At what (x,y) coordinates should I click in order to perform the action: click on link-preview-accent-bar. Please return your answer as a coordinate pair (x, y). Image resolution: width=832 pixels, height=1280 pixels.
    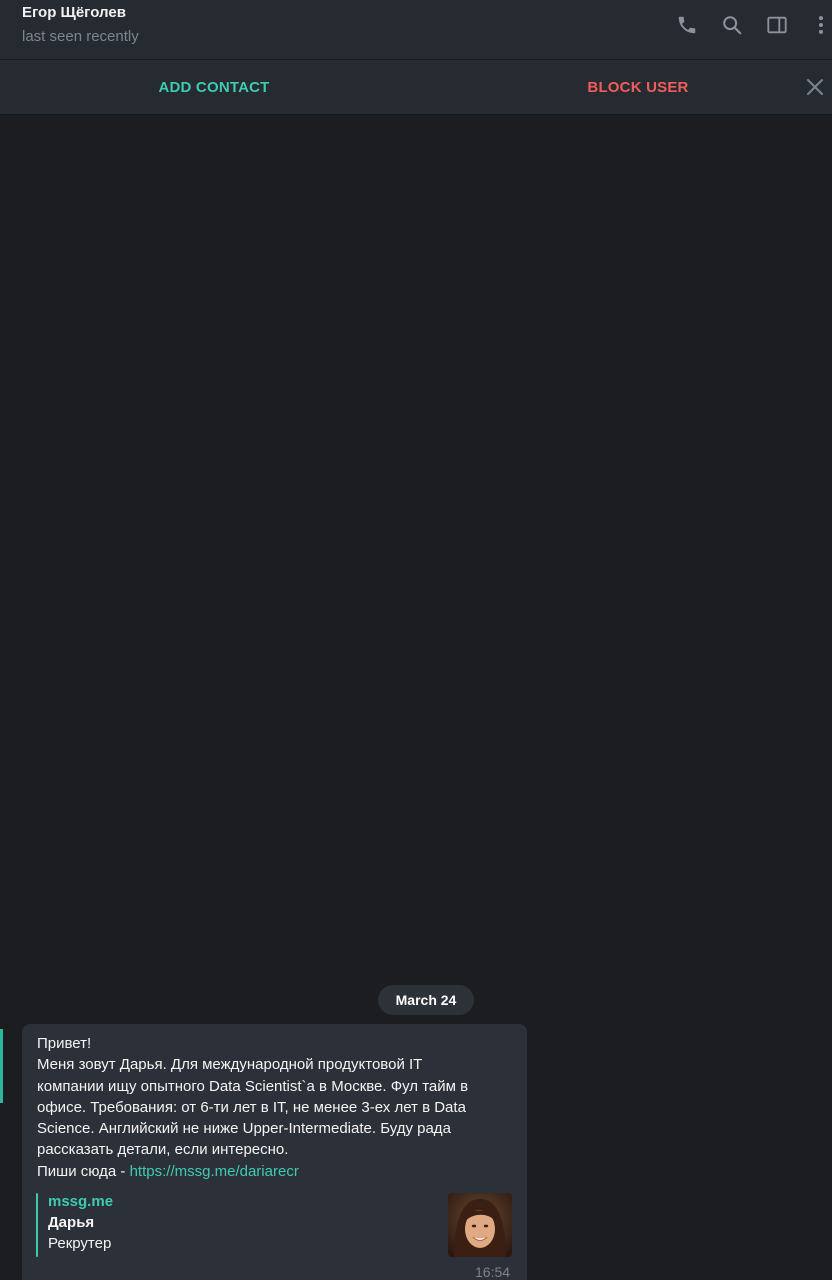
    Looking at the image, I should click on (37, 1225).